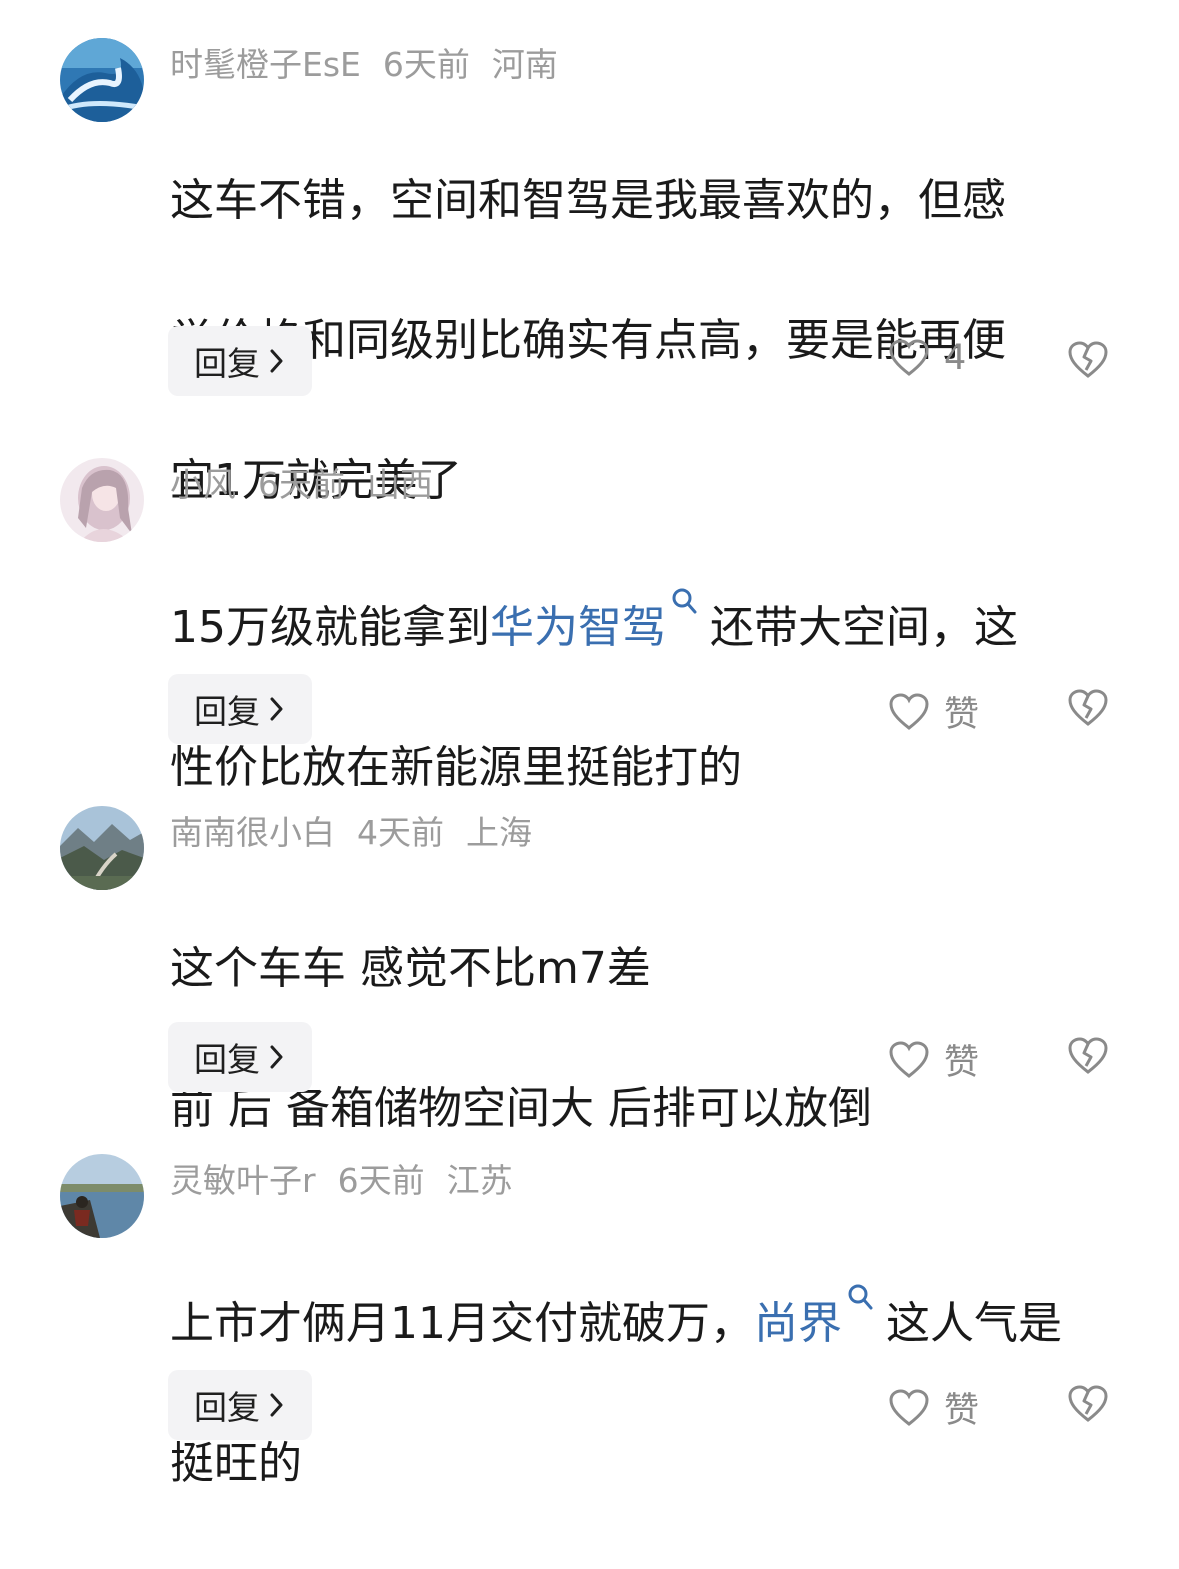 Image resolution: width=1179 pixels, height=1569 pixels. I want to click on username: 小风, so click(203, 484).